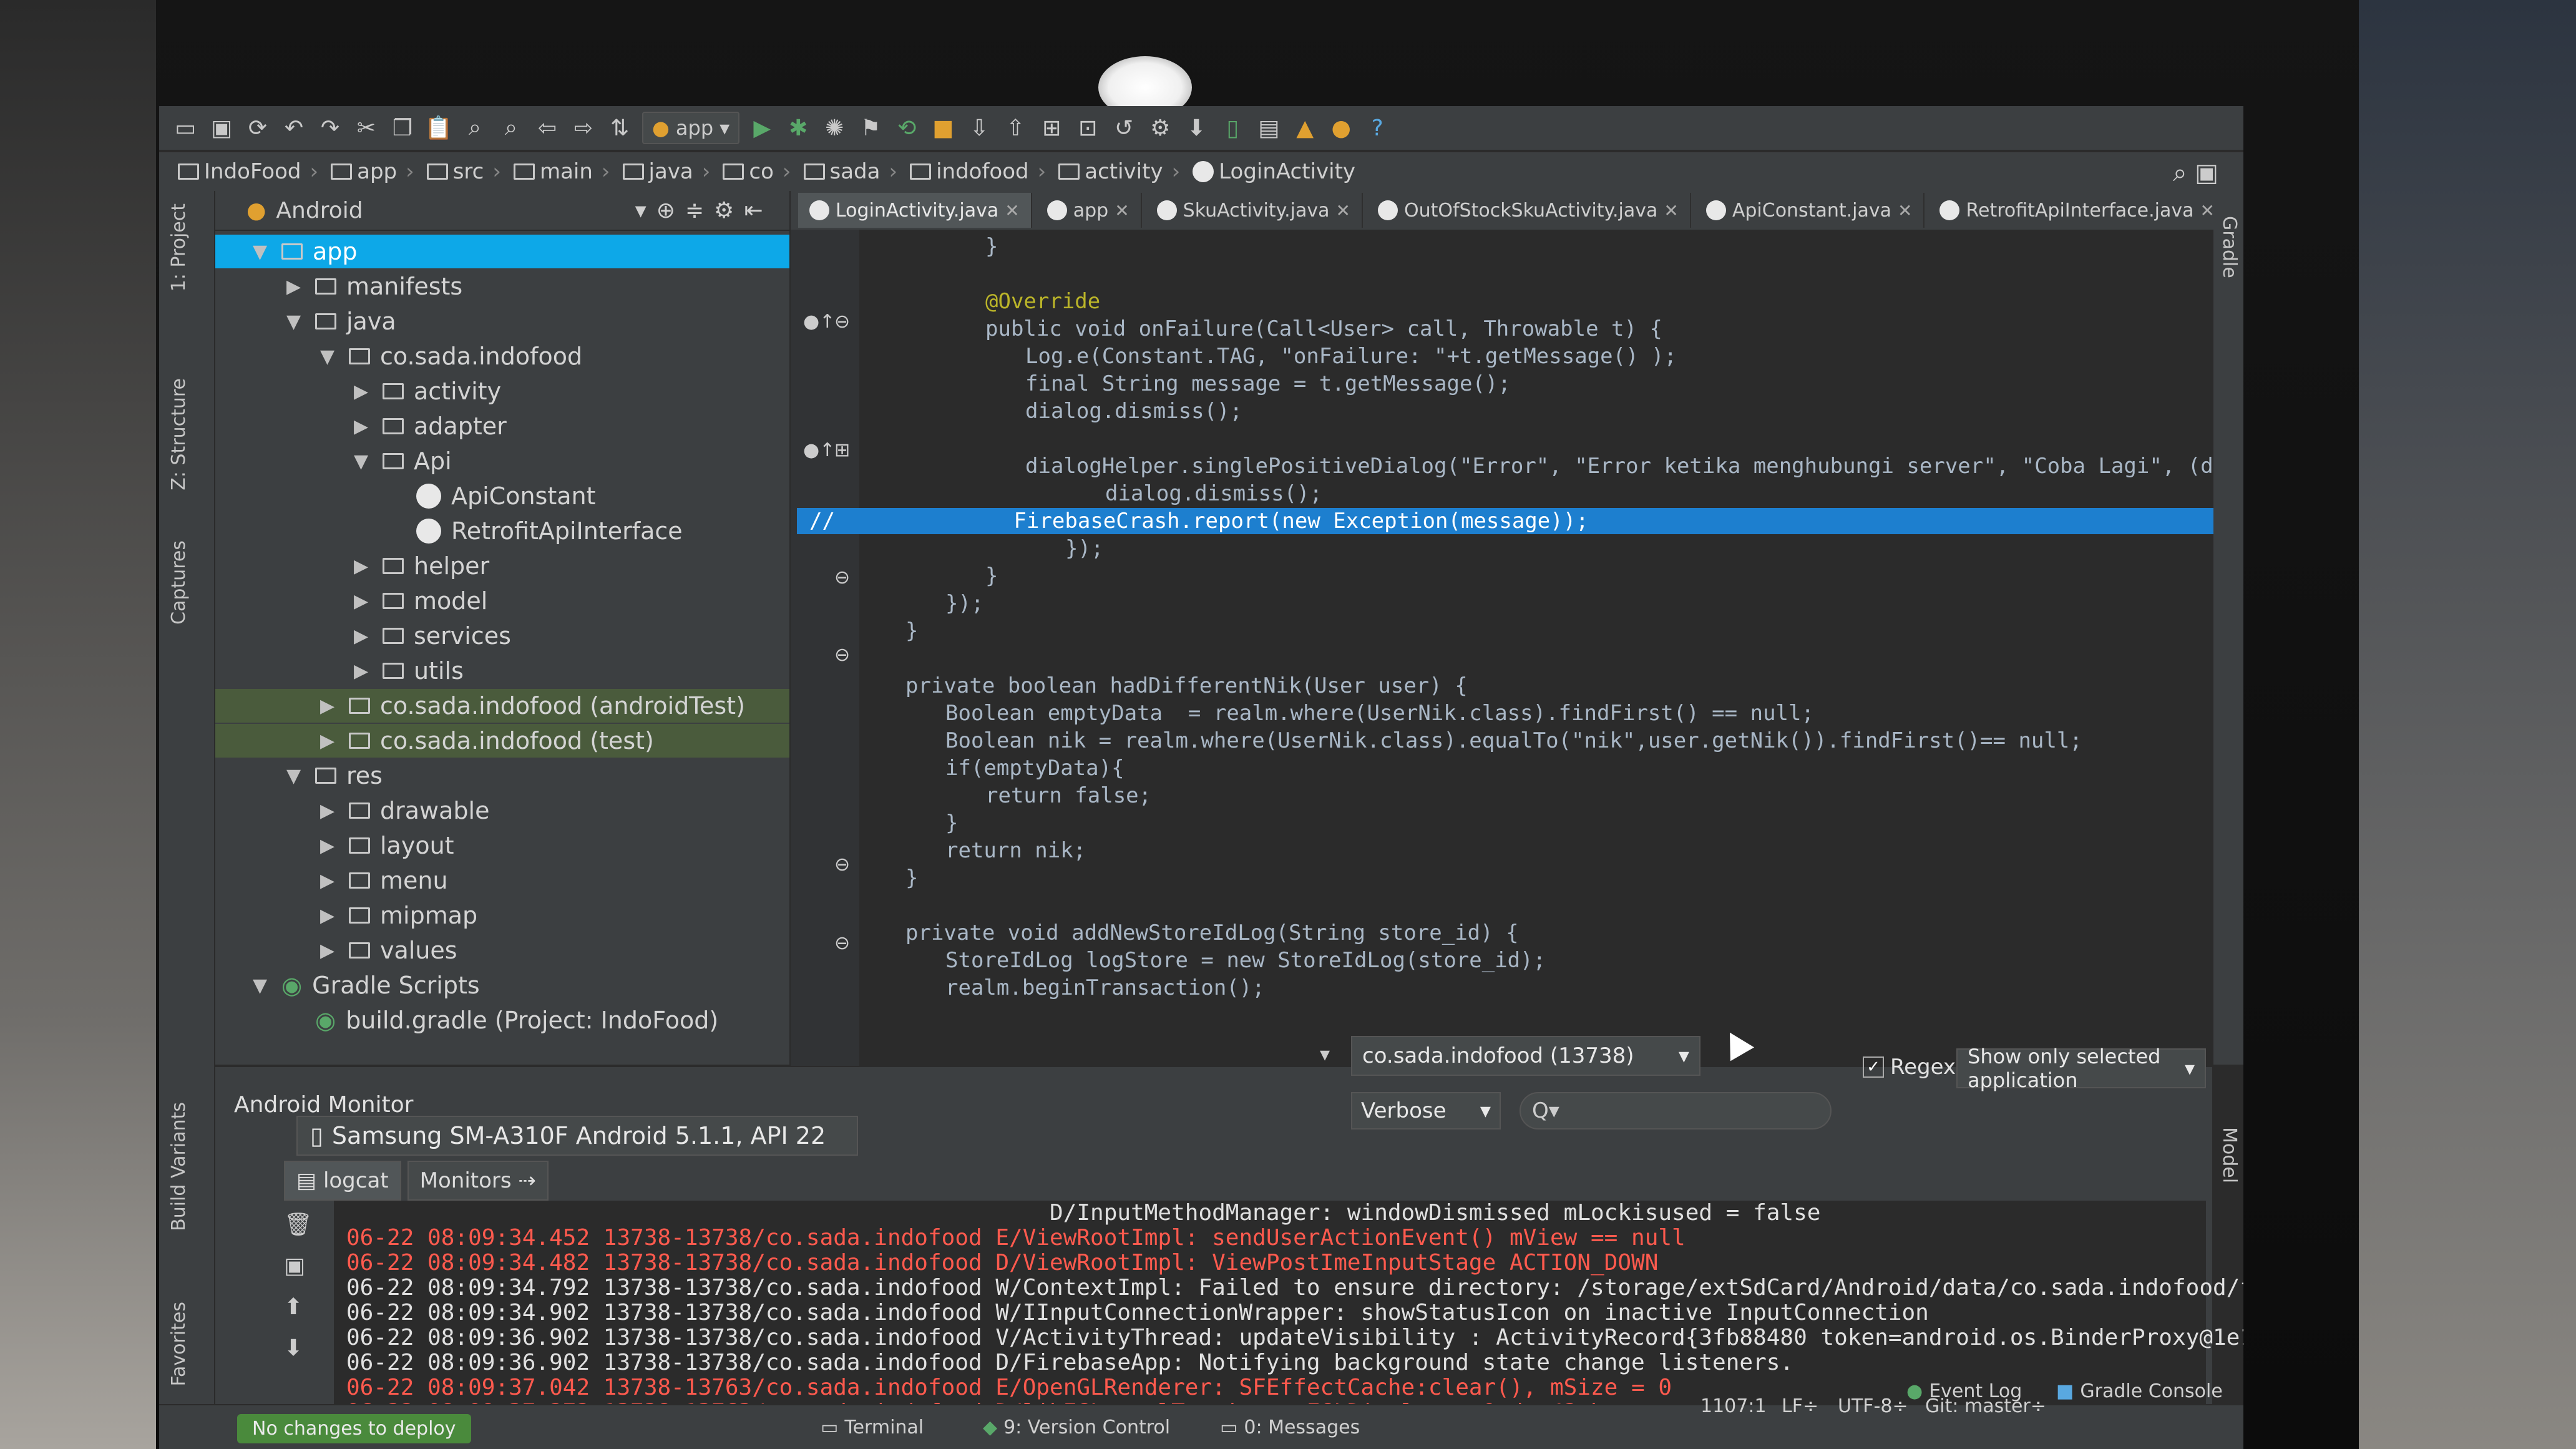 The image size is (2576, 1449). What do you see at coordinates (2081, 1068) in the screenshot?
I see `log-filter-select: Show only selected application ▾` at bounding box center [2081, 1068].